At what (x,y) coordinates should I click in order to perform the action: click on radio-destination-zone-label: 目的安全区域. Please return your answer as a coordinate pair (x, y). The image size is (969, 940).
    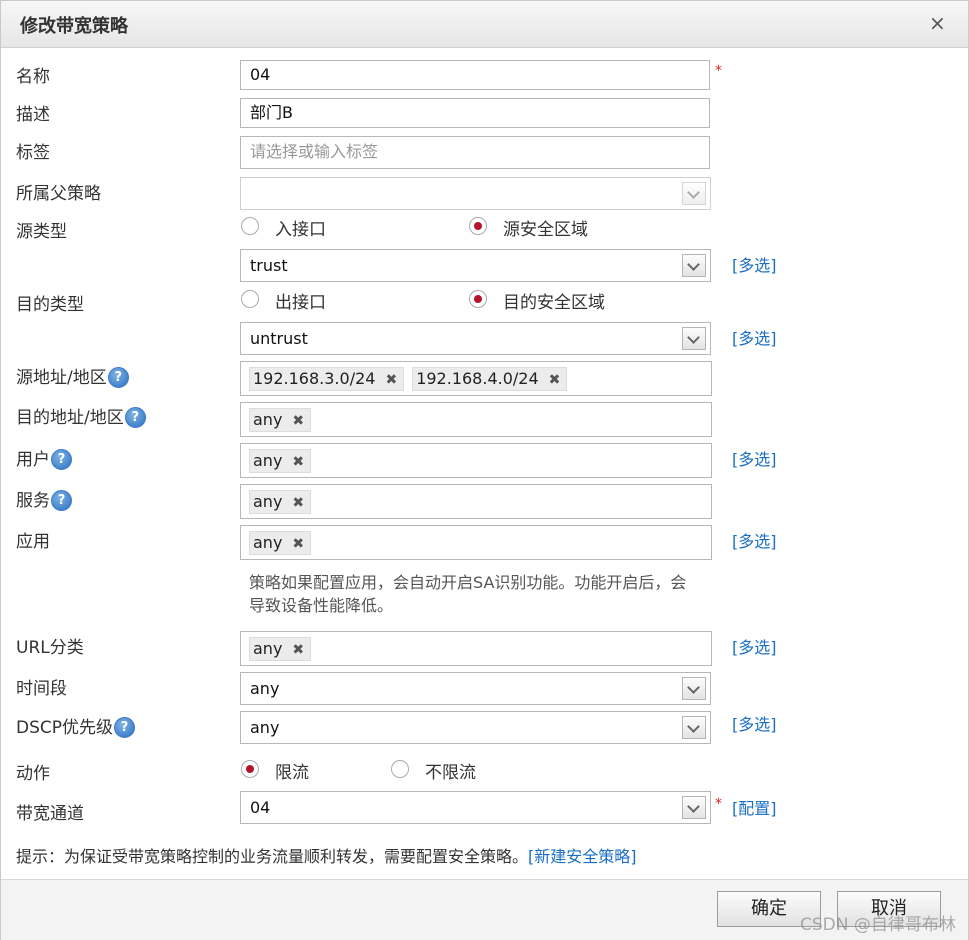
    Looking at the image, I should click on (554, 303).